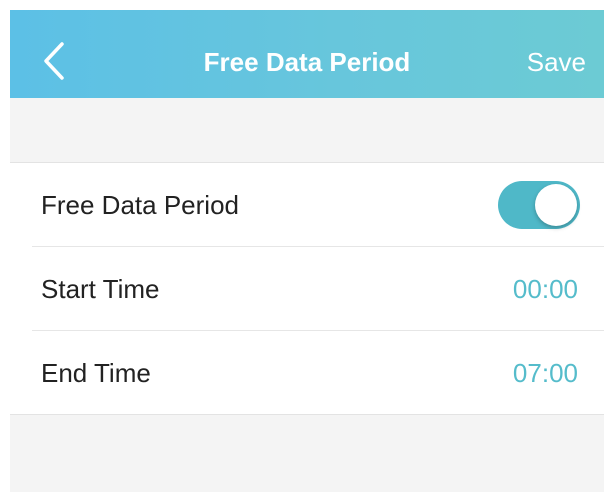 The image size is (604, 492). I want to click on free-data-period-toggle, so click(539, 205).